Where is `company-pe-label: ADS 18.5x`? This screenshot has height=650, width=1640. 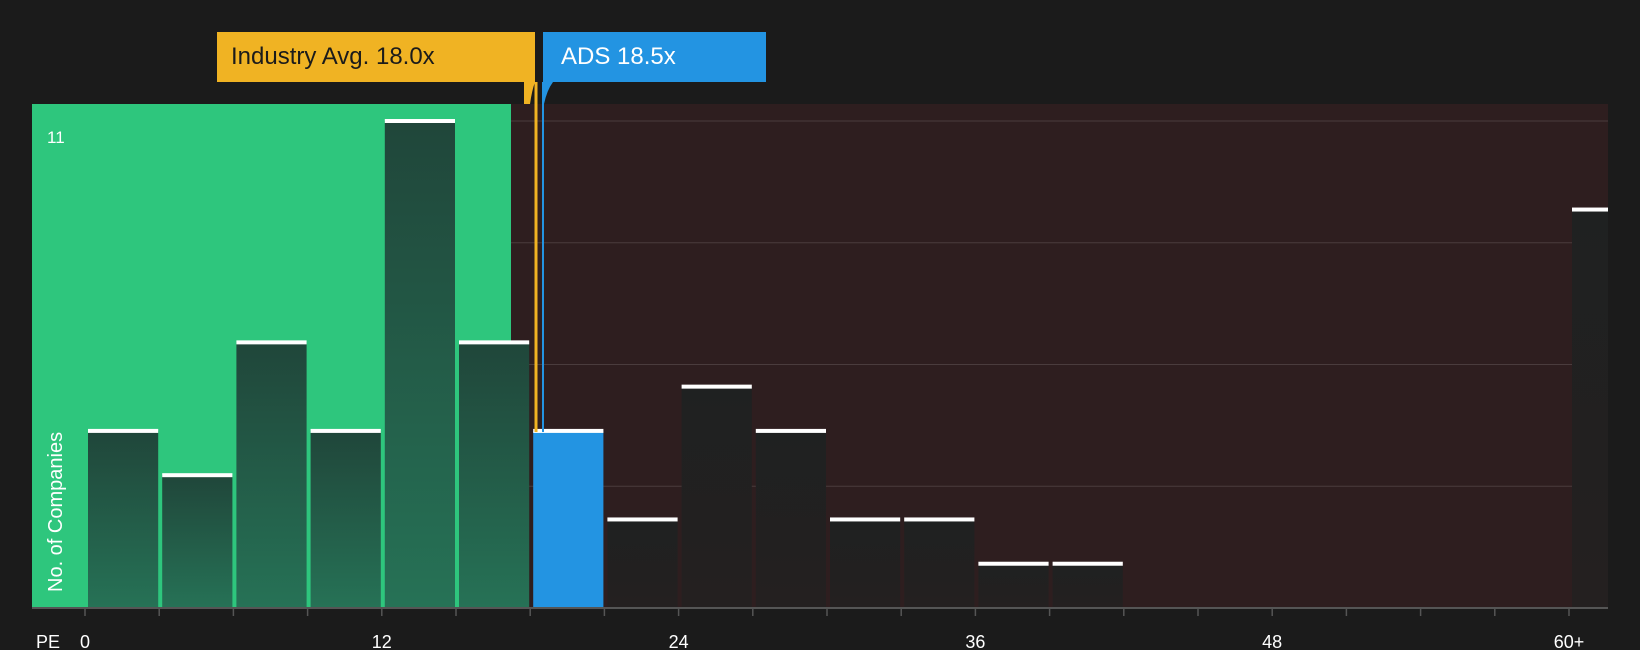
company-pe-label: ADS 18.5x is located at coordinates (618, 56).